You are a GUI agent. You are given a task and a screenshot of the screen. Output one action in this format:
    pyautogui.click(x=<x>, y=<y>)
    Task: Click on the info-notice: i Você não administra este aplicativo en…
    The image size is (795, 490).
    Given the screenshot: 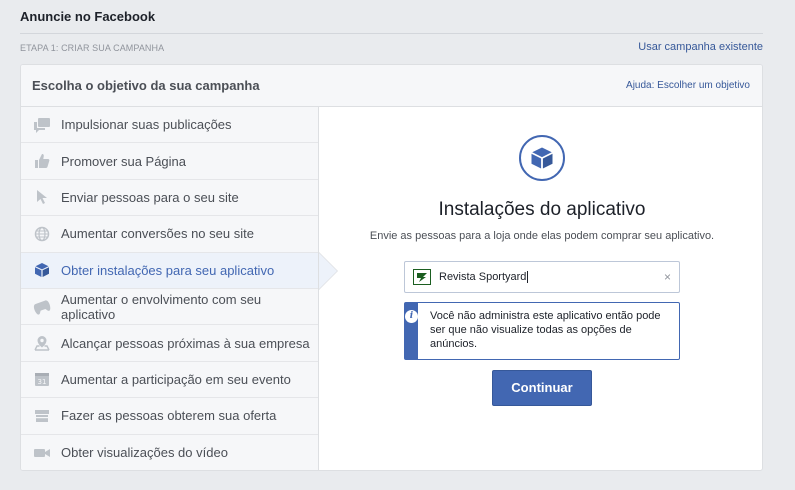 What is the action you would take?
    pyautogui.click(x=542, y=331)
    